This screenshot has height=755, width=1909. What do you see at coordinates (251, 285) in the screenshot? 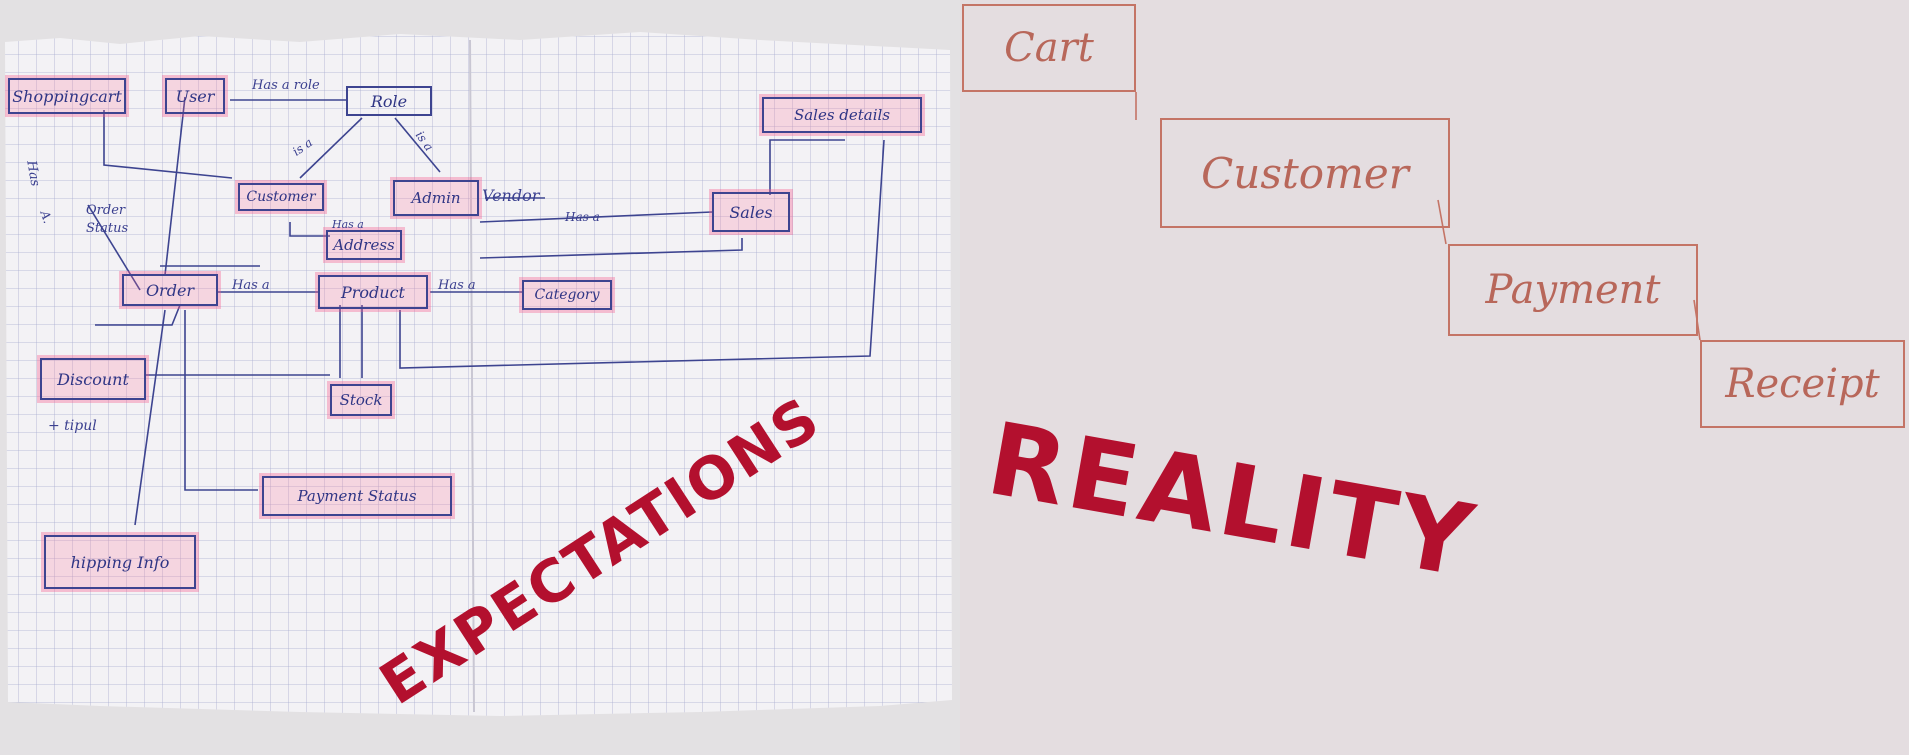
I see `label-has-a-product: Has a` at bounding box center [251, 285].